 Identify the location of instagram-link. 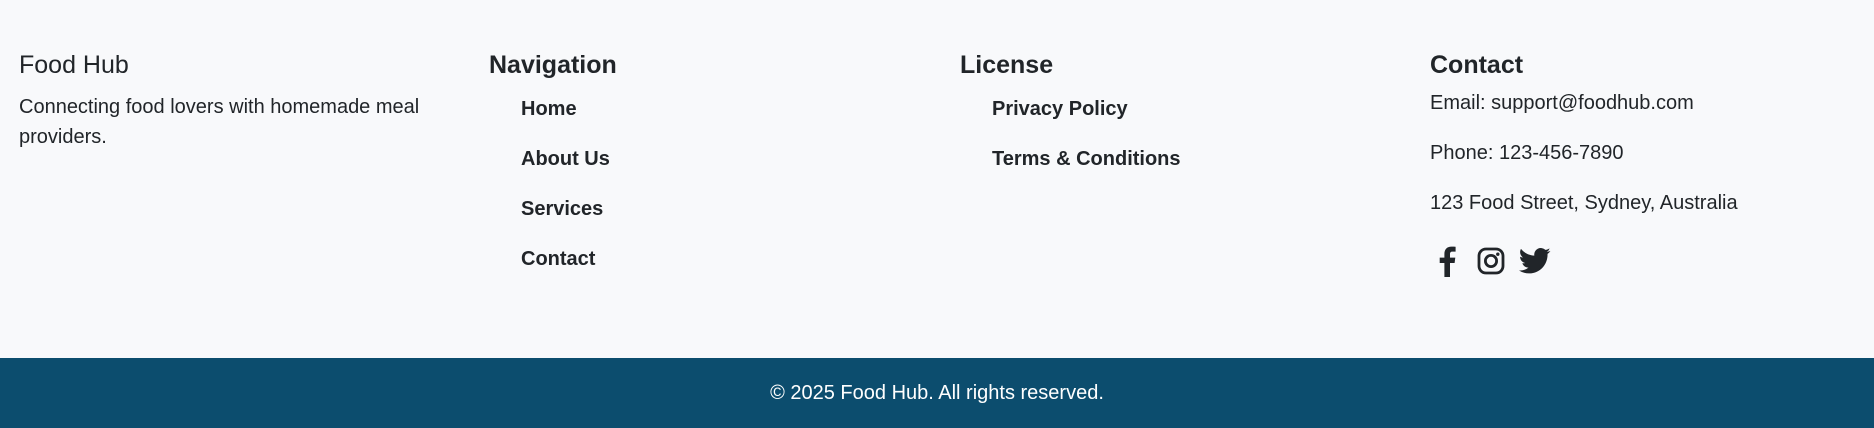
(1491, 261).